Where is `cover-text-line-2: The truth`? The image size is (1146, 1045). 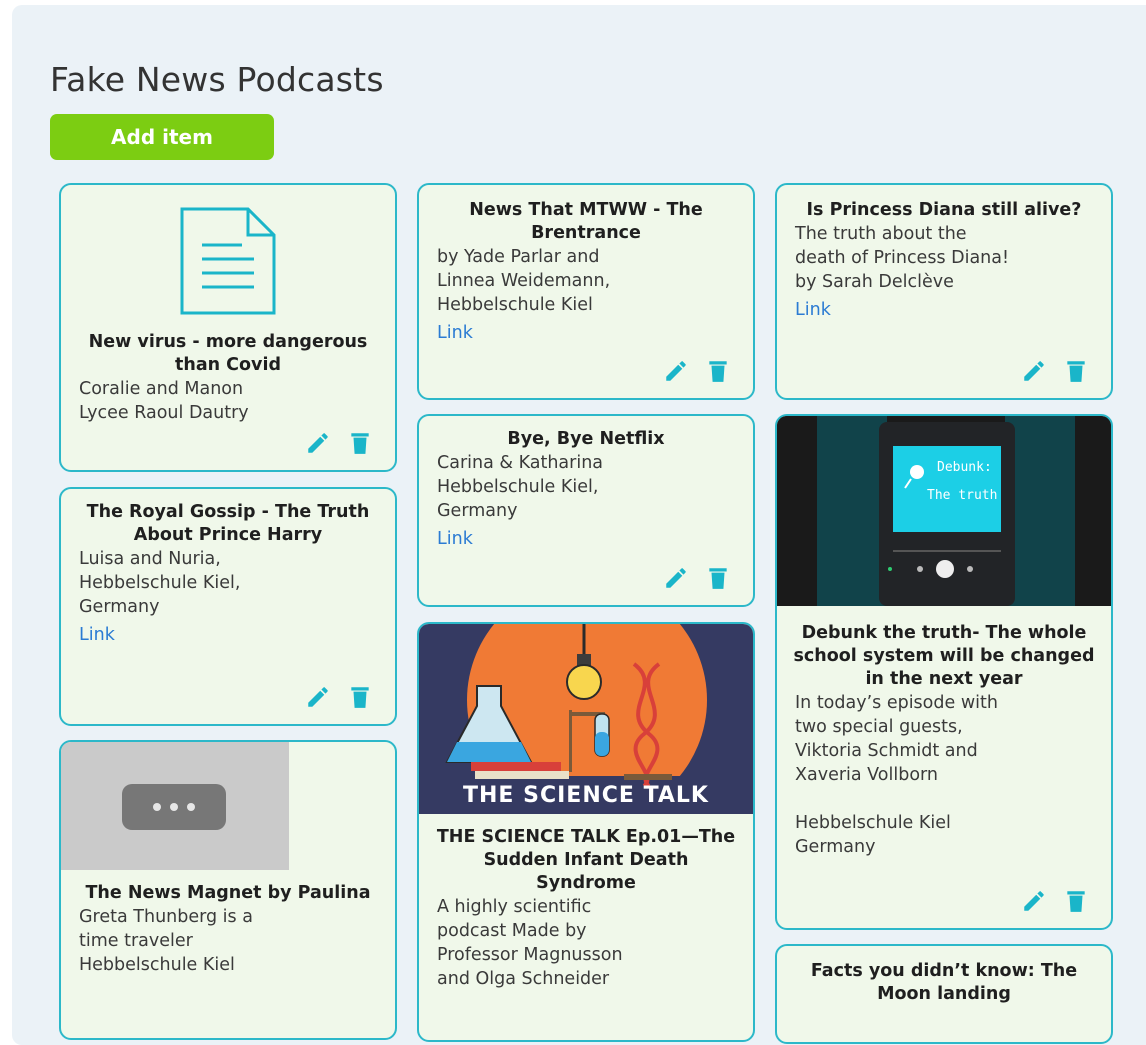
cover-text-line-2: The truth is located at coordinates (962, 495).